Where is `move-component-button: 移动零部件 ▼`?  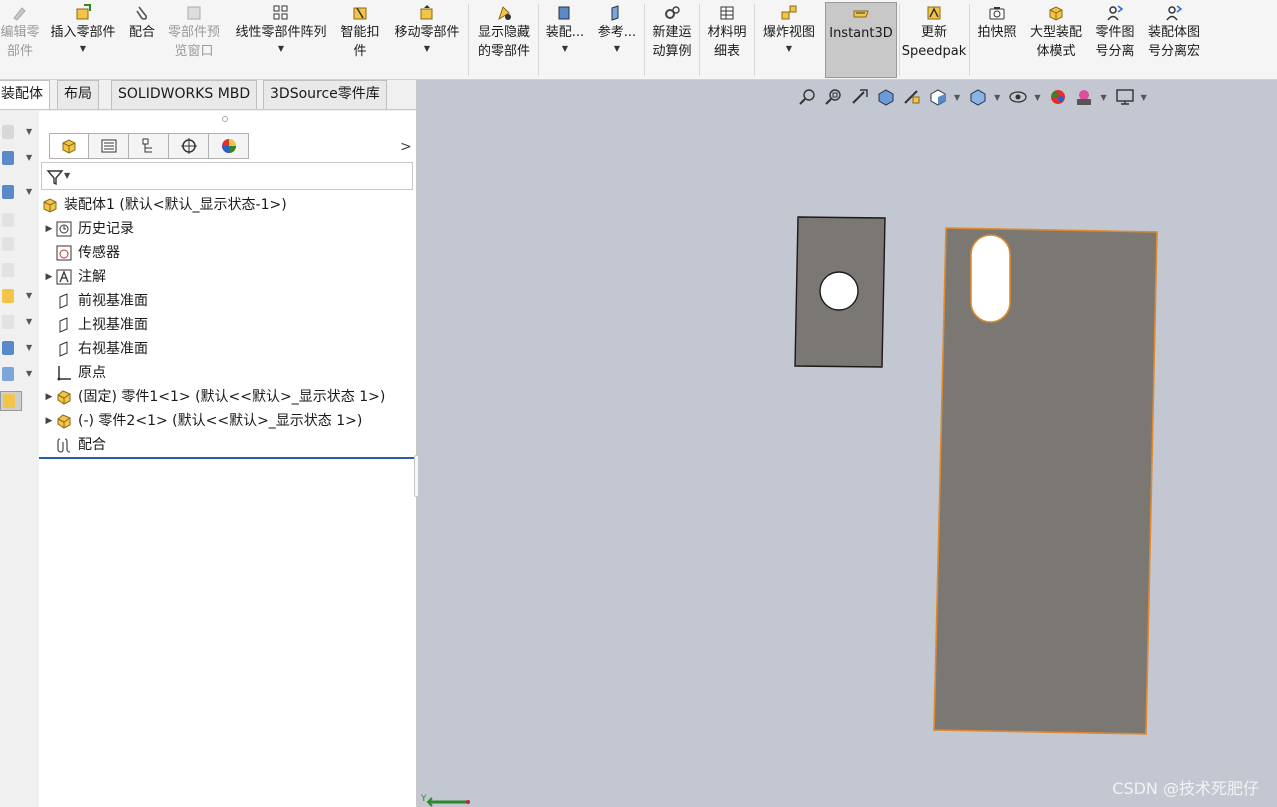
move-component-button: 移动零部件 ▼ is located at coordinates (427, 40).